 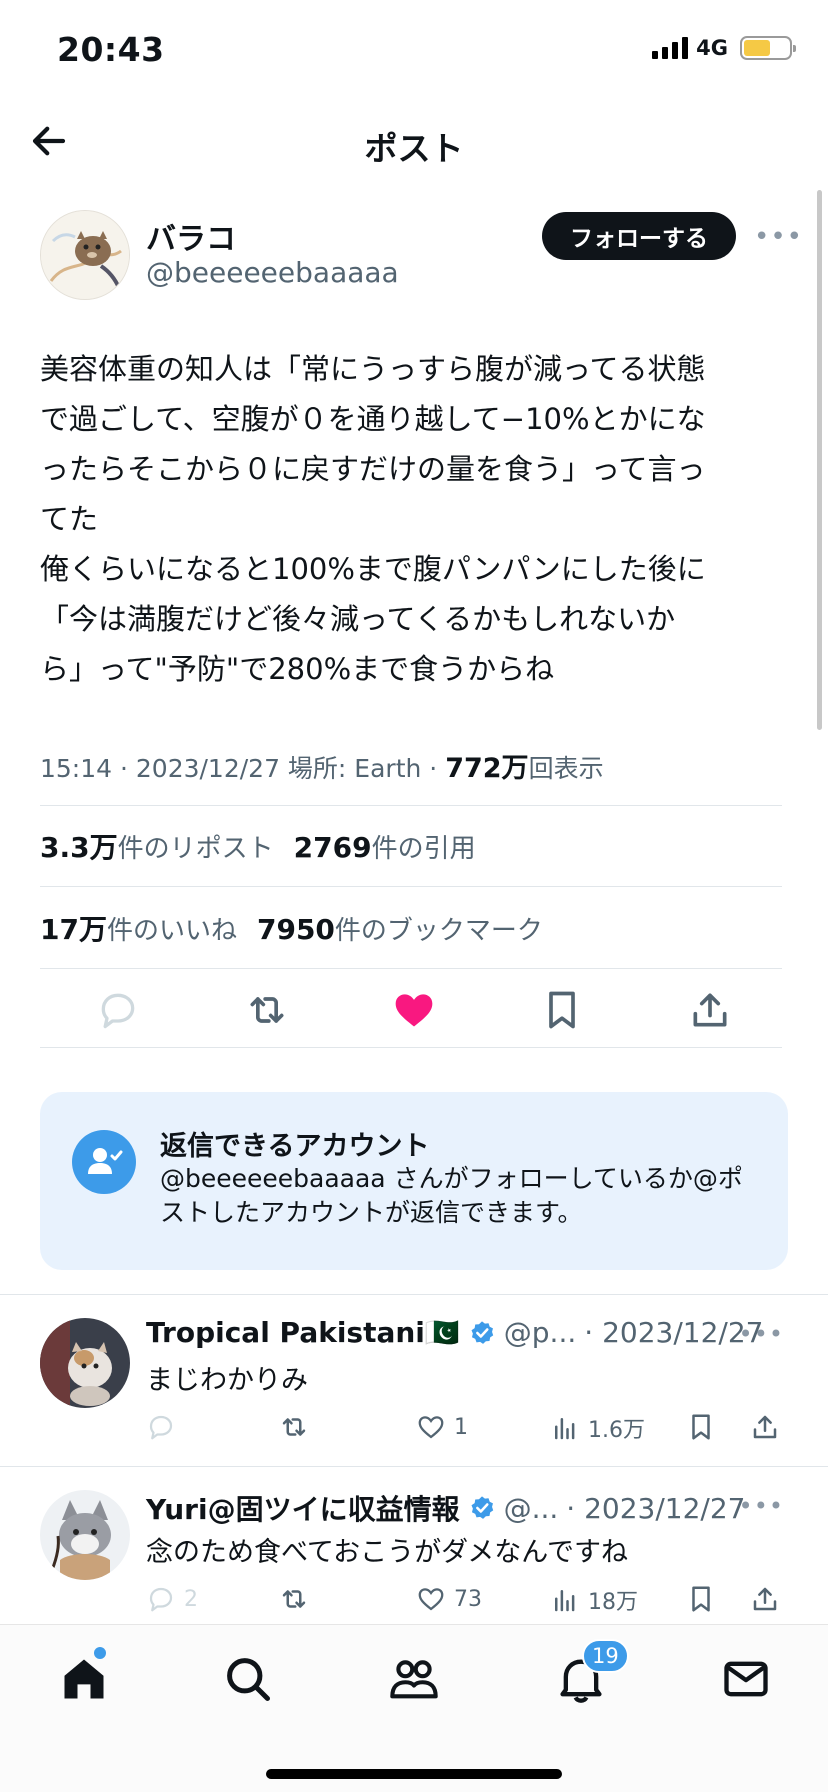 What do you see at coordinates (303, 1332) in the screenshot?
I see `reply-author-name: Tropical Pakistani🇵🇰` at bounding box center [303, 1332].